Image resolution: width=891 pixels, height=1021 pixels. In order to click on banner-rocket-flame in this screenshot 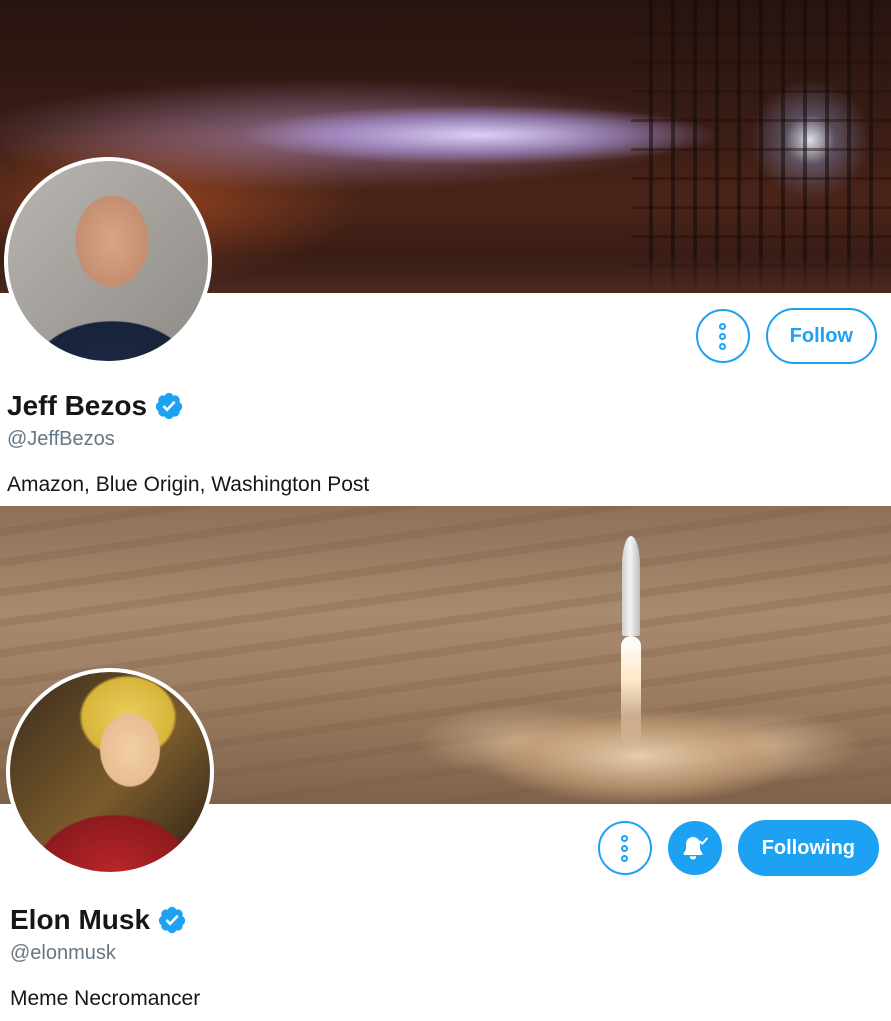, I will do `click(631, 691)`.